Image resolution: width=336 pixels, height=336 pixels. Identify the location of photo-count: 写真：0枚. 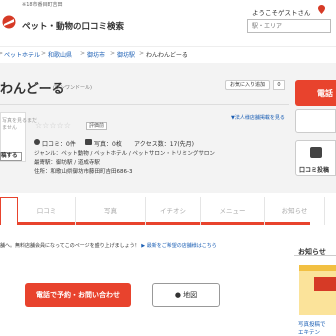
(108, 143).